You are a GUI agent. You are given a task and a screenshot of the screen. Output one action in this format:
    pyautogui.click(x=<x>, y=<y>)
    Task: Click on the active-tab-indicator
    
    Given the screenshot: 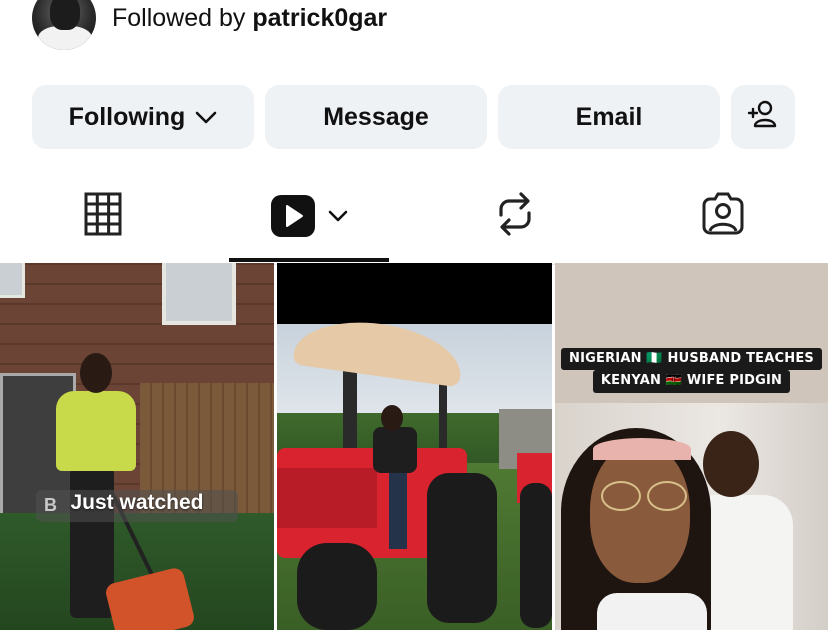 What is the action you would take?
    pyautogui.click(x=309, y=260)
    